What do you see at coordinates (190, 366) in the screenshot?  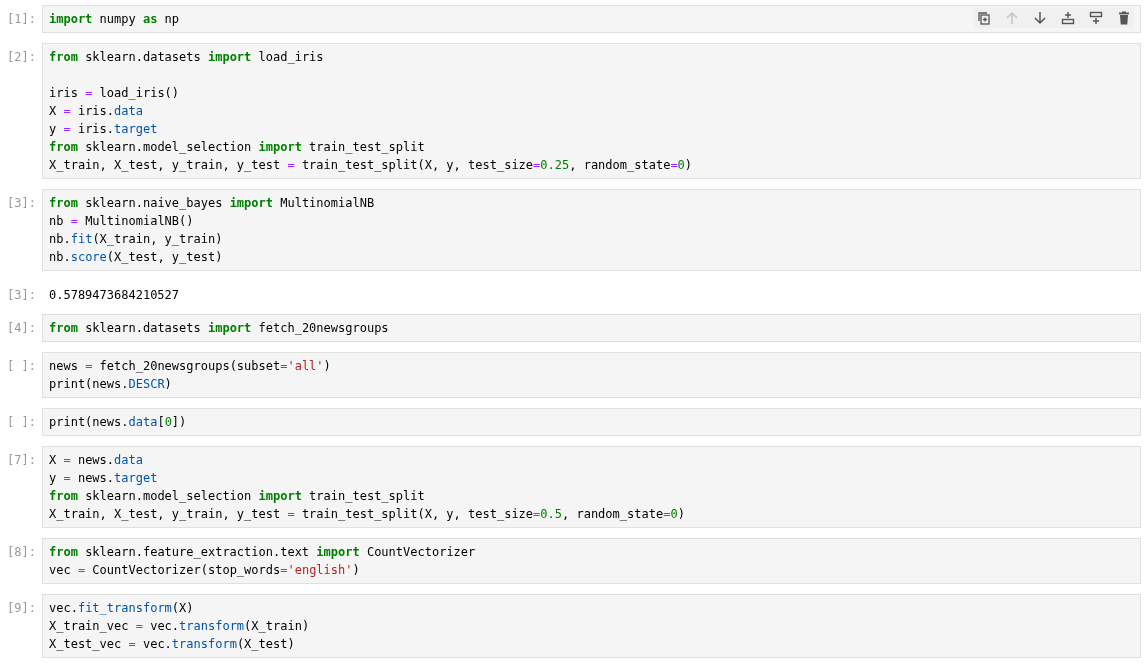 I see `code-line: news = fetch_20newsgroups(subset='all')` at bounding box center [190, 366].